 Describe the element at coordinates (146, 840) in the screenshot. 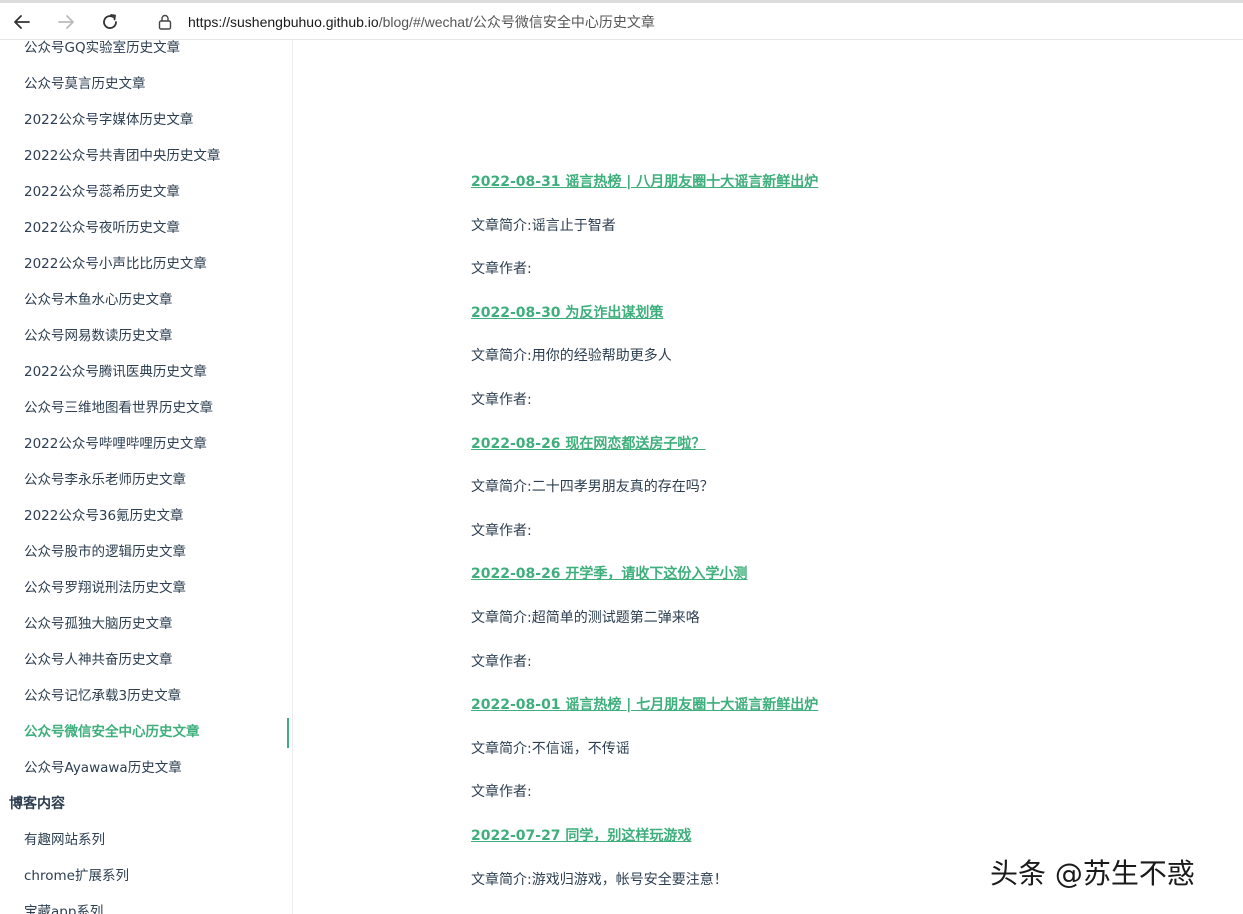

I see `sidebar-item: 有趣网站系列` at that location.